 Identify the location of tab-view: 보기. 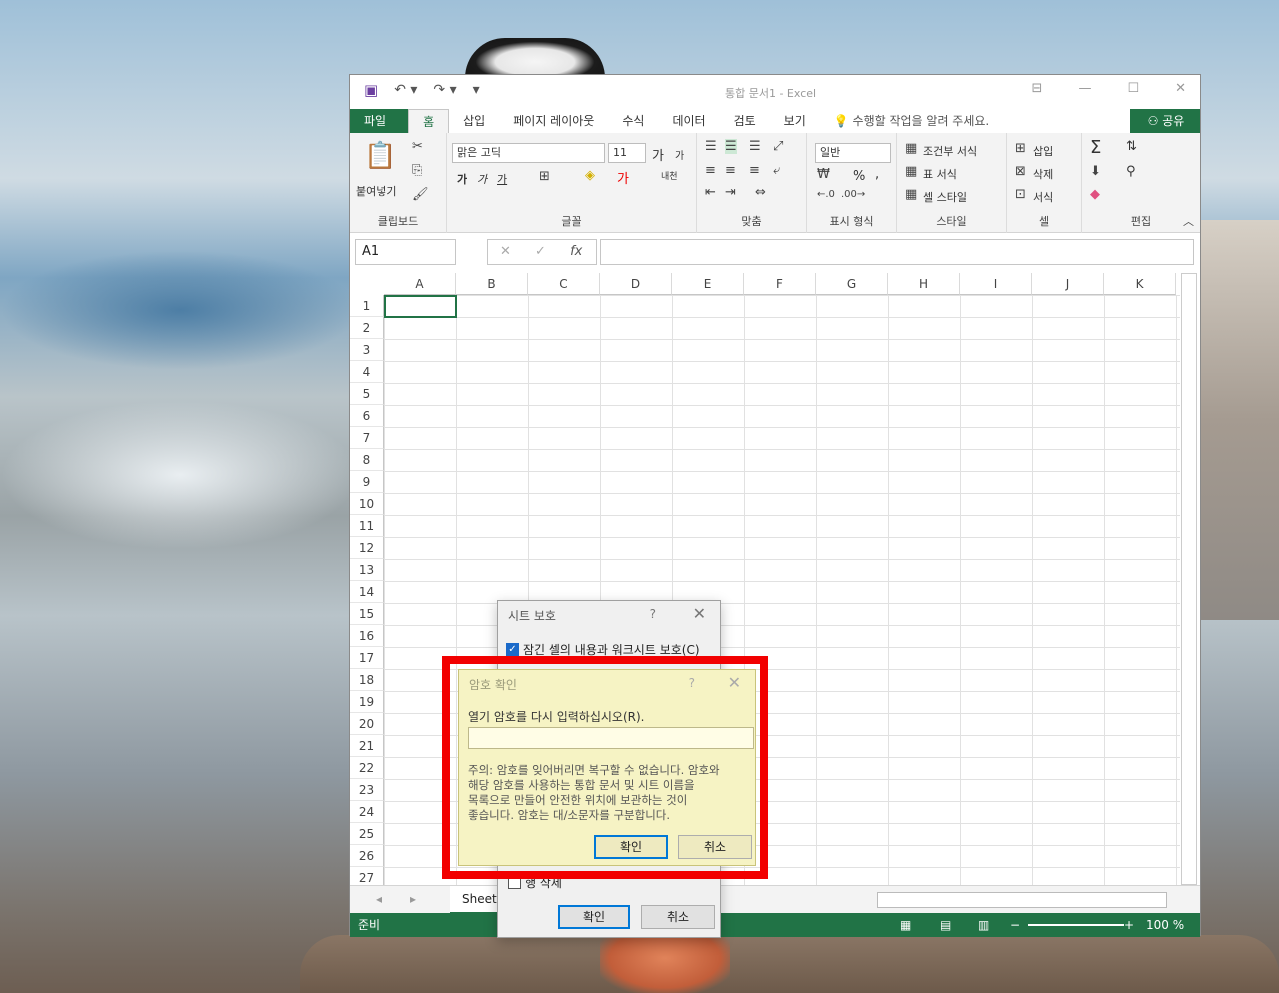
(795, 121).